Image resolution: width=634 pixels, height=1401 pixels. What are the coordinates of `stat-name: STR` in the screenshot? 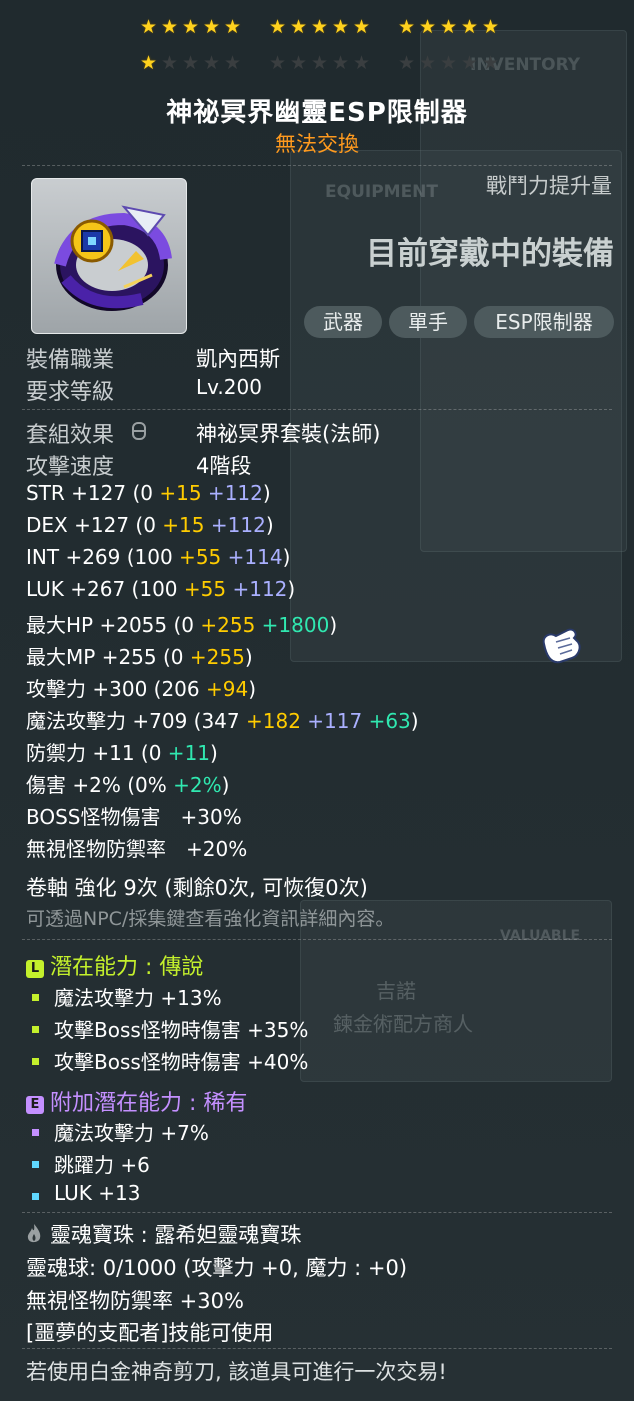 It's located at (49, 493).